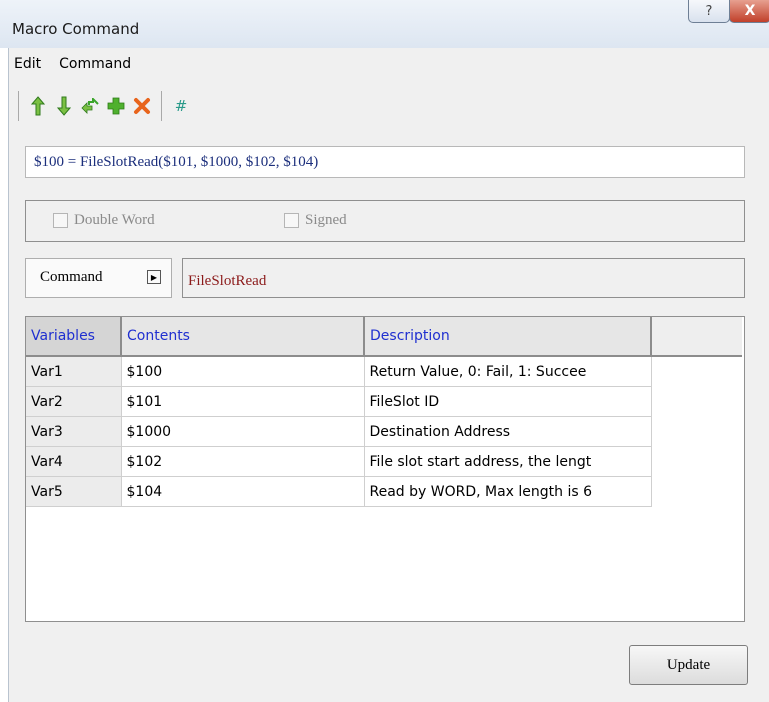  I want to click on move-up-button, so click(38, 106).